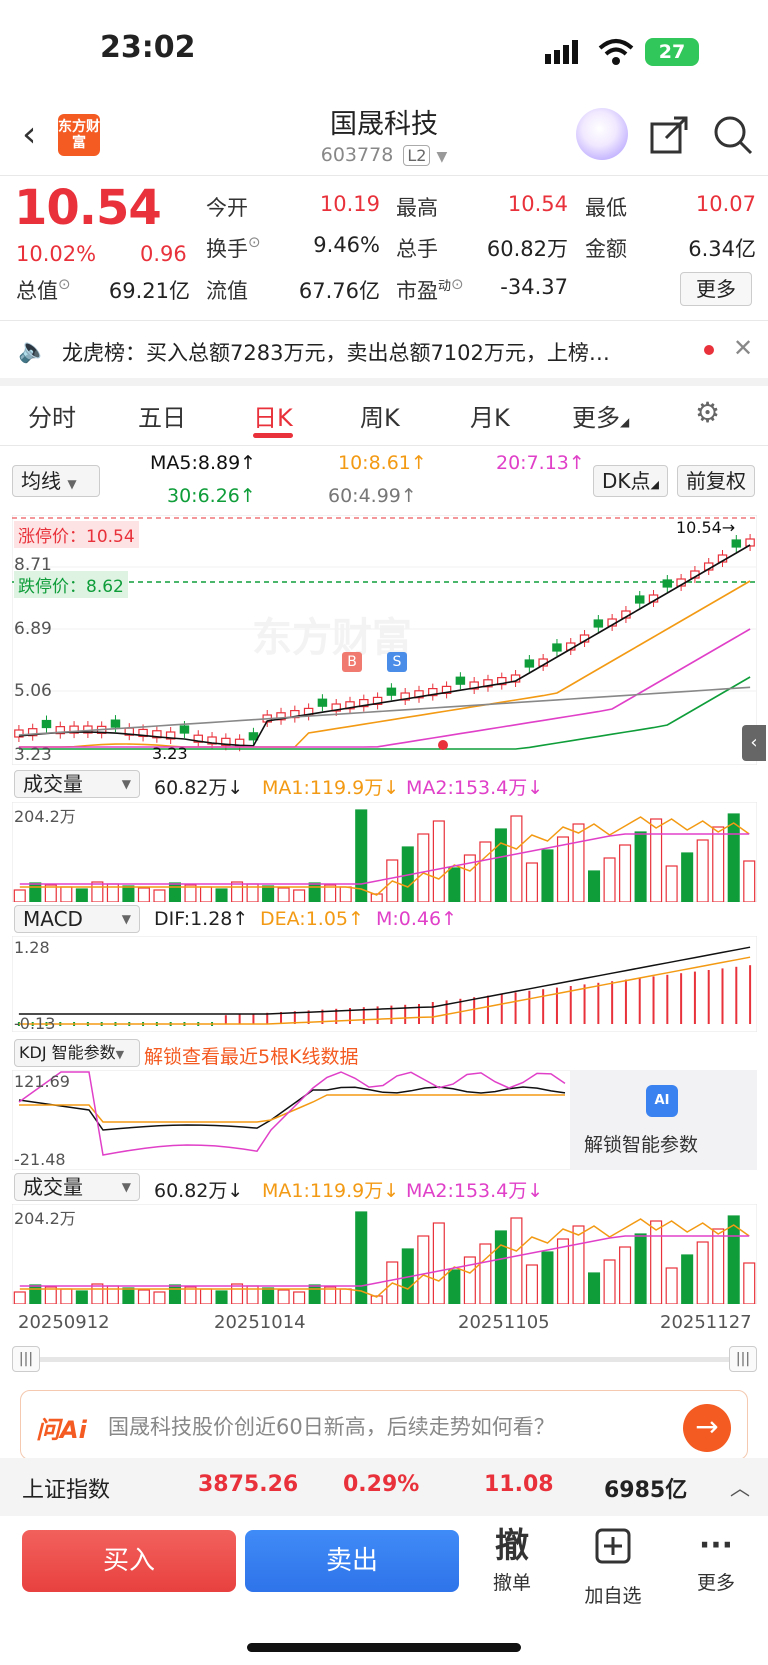 This screenshot has width=768, height=1665. I want to click on kdj-lock-overlay: AI 解锁智能参数, so click(663, 1120).